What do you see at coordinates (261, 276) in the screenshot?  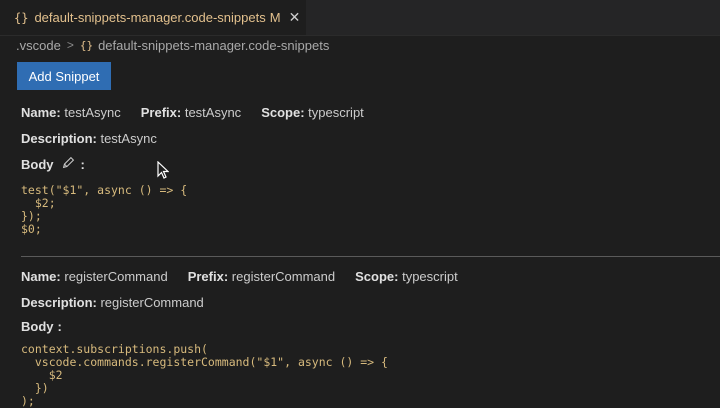 I see `snippet-prefix: Prefix: registerCommand` at bounding box center [261, 276].